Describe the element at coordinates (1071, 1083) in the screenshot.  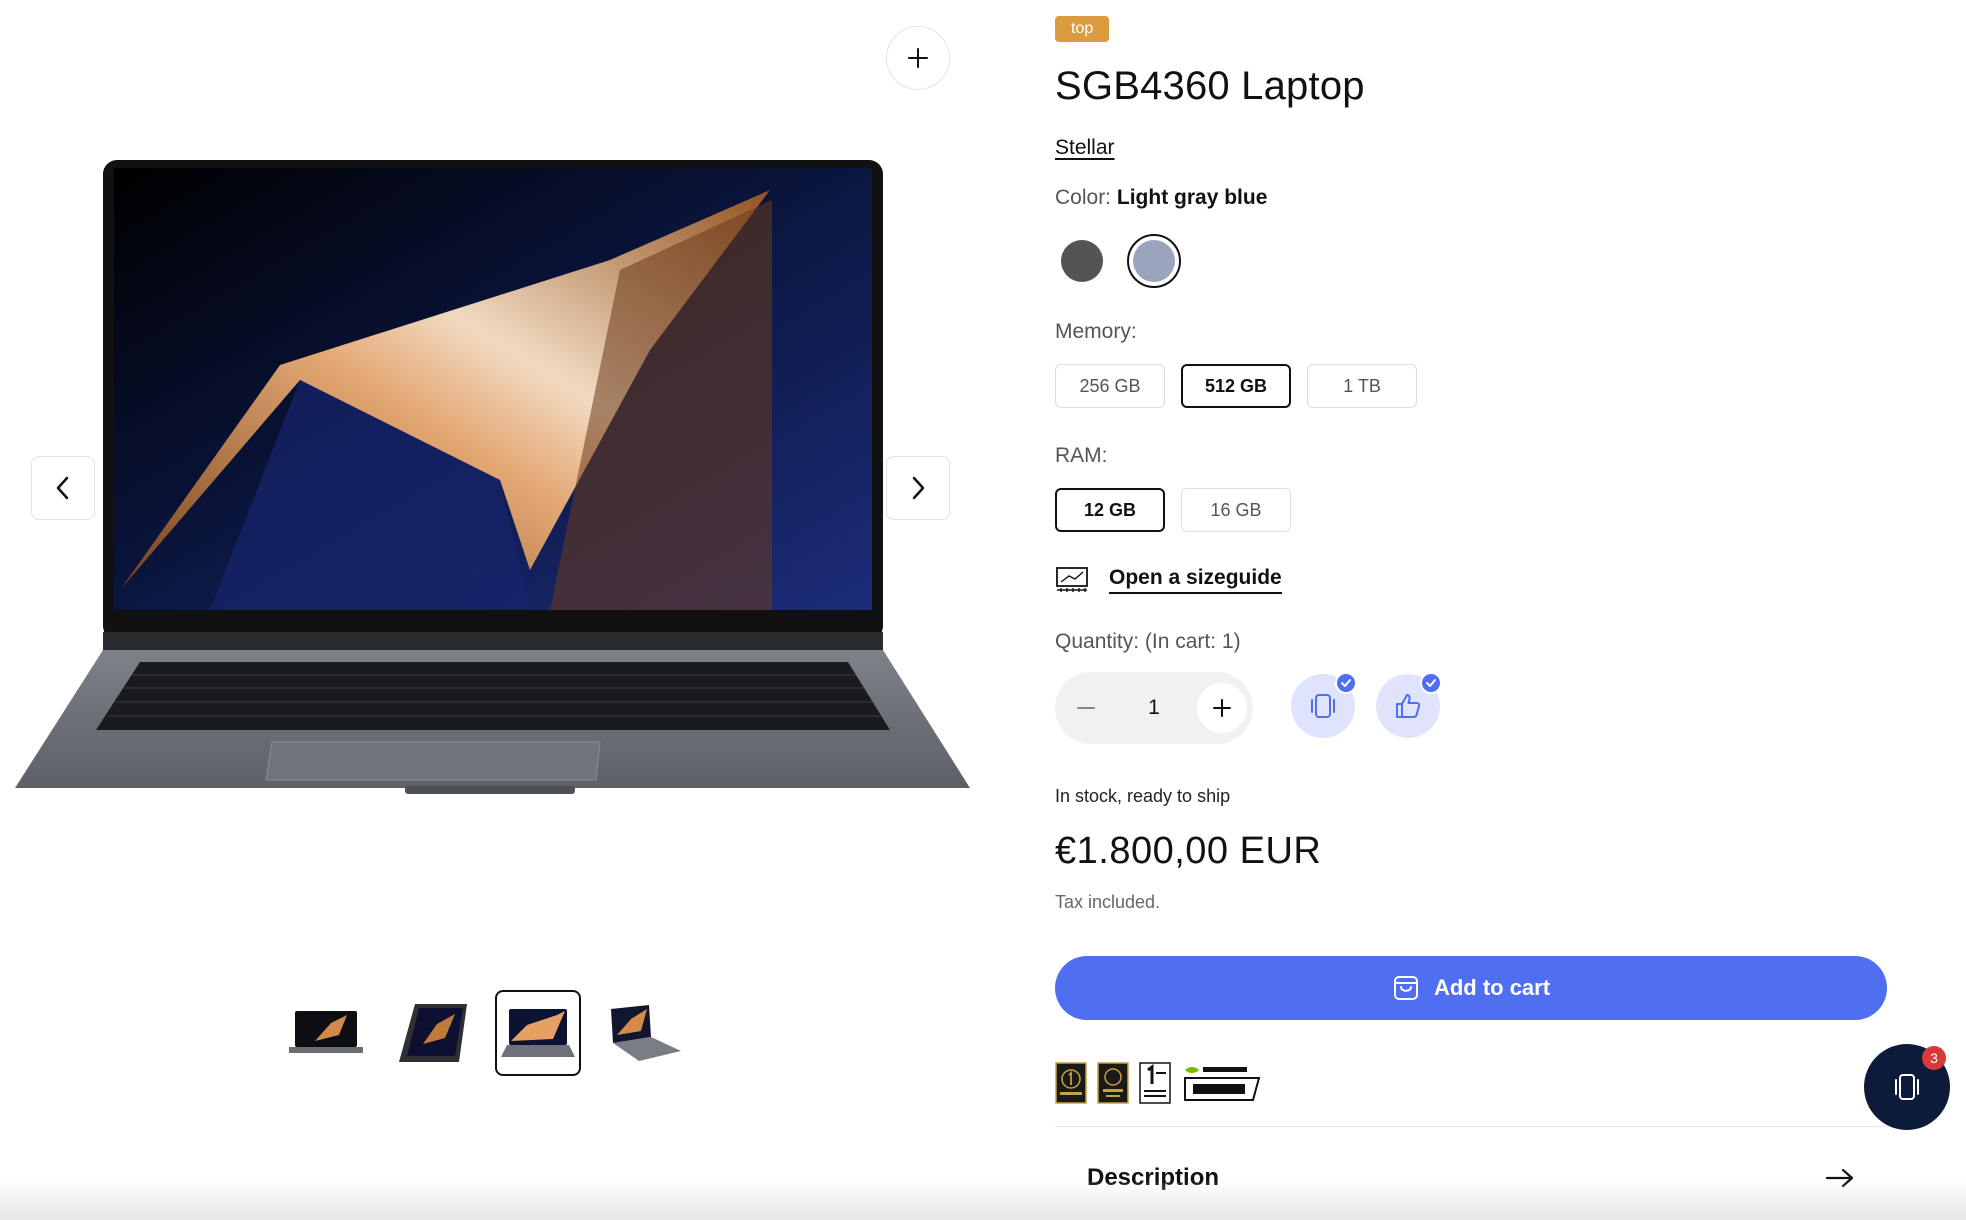
I see `award-no1-icon` at that location.